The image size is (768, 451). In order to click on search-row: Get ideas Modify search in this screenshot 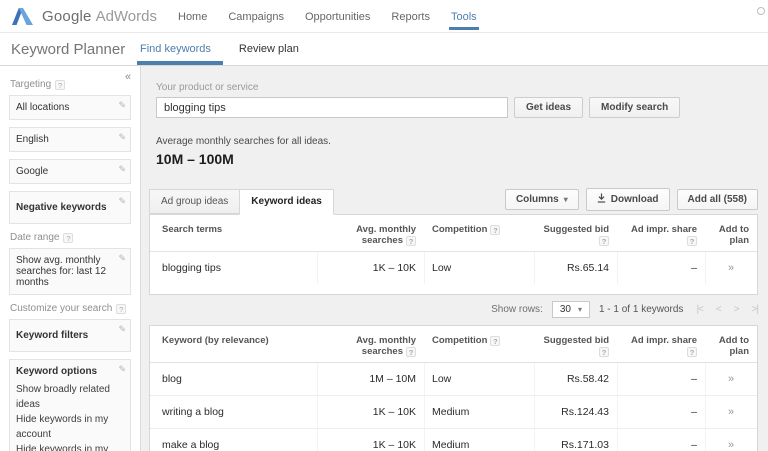, I will do `click(462, 107)`.